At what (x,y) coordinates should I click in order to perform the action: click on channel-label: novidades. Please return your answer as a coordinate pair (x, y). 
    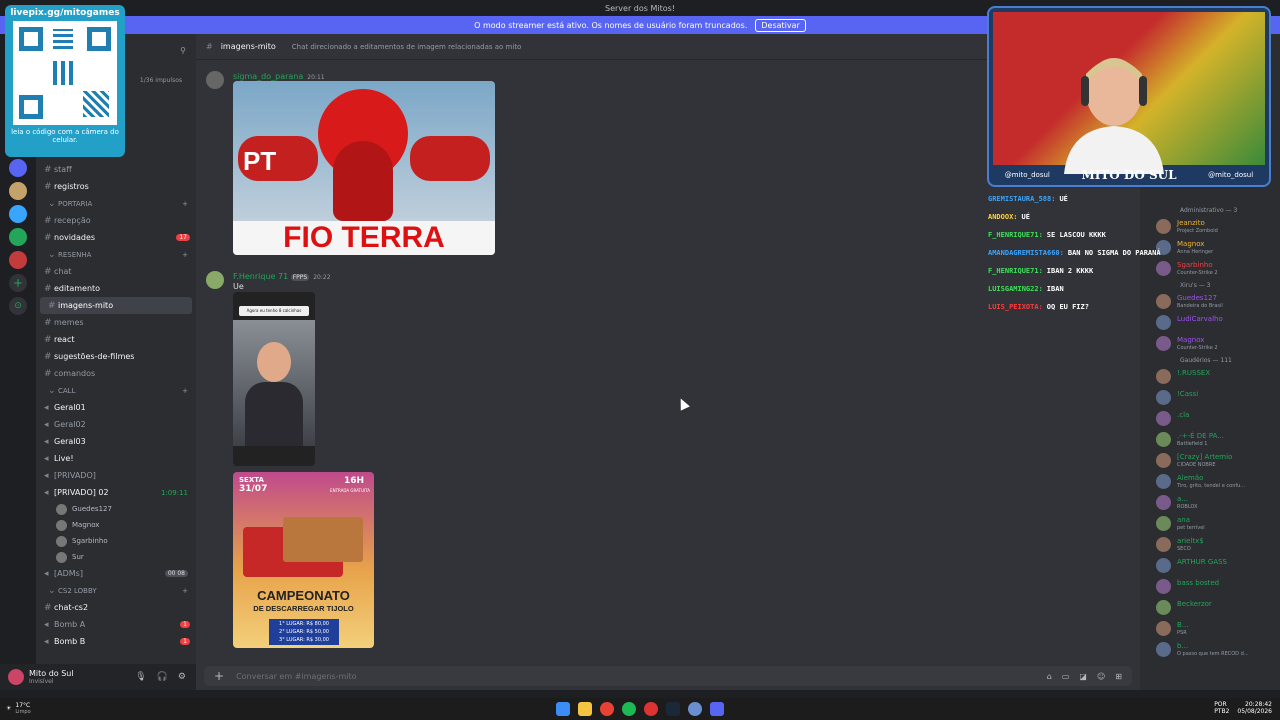
    Looking at the image, I should click on (75, 237).